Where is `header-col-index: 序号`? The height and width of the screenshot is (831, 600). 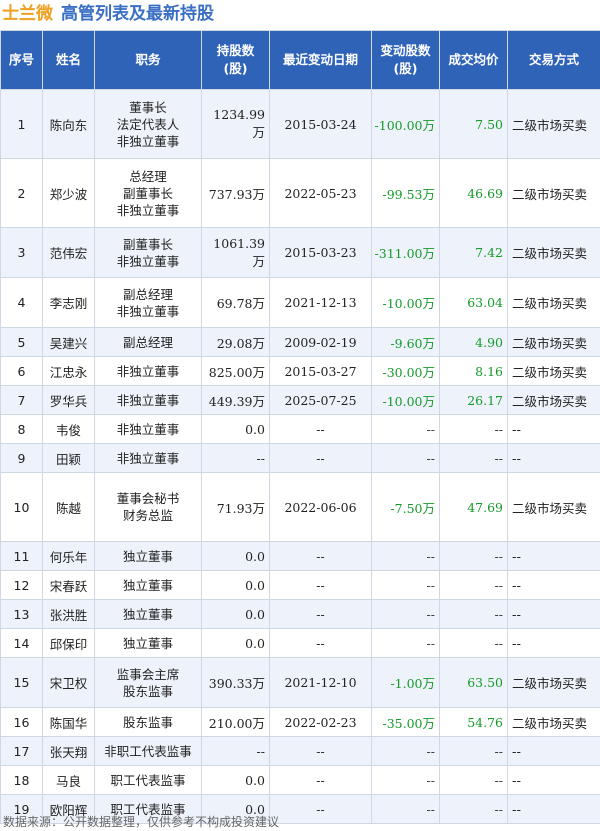
header-col-index: 序号 is located at coordinates (21, 60).